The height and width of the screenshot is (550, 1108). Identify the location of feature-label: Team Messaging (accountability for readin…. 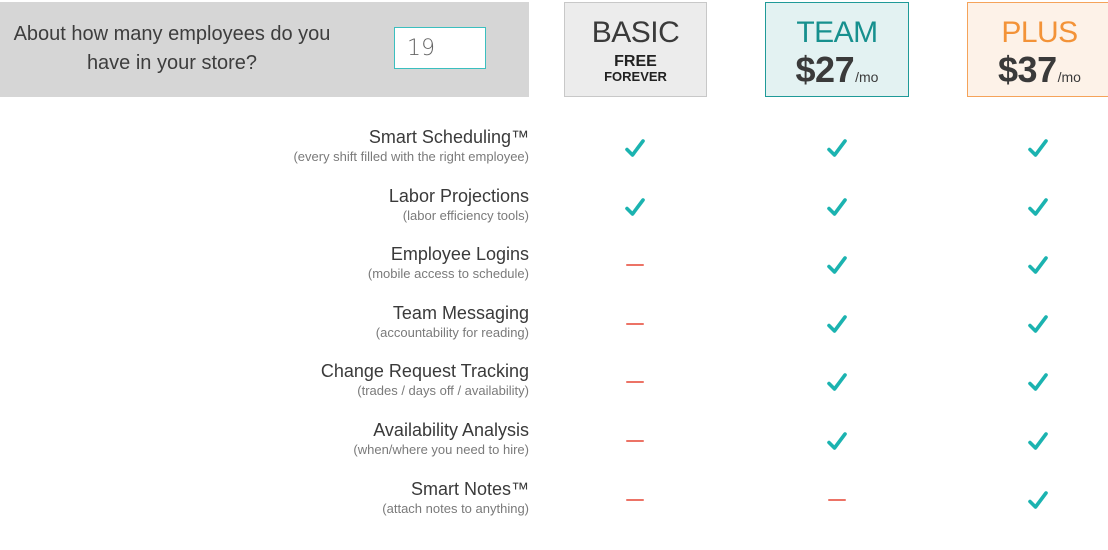
(452, 322).